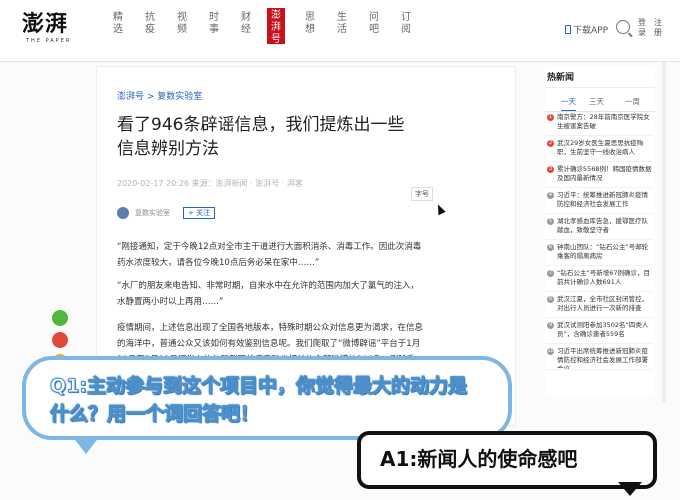 The width and height of the screenshot is (680, 500). I want to click on download-label: 下载APP, so click(590, 31).